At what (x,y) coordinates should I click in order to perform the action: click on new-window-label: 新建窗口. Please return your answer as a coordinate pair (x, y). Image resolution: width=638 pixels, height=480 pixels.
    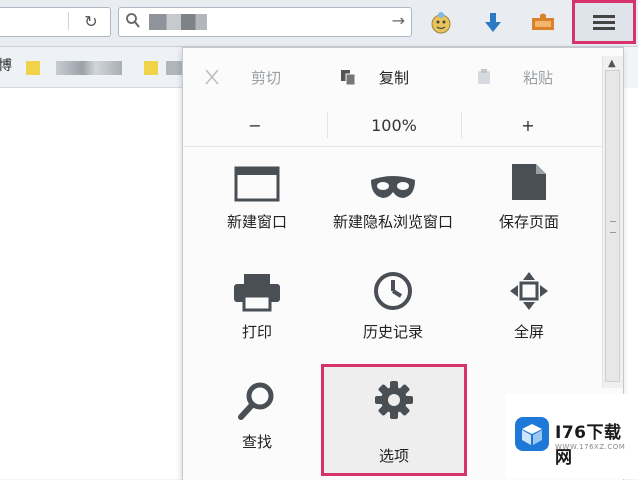
    Looking at the image, I should click on (256, 222).